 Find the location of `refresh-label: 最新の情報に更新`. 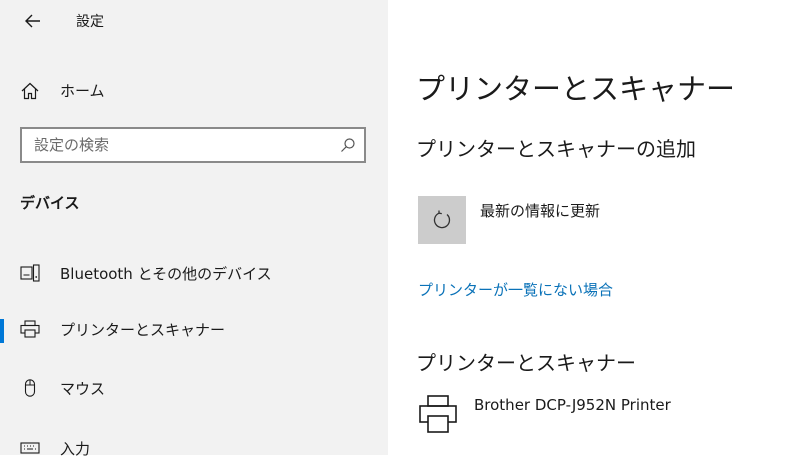

refresh-label: 最新の情報に更新 is located at coordinates (540, 210).